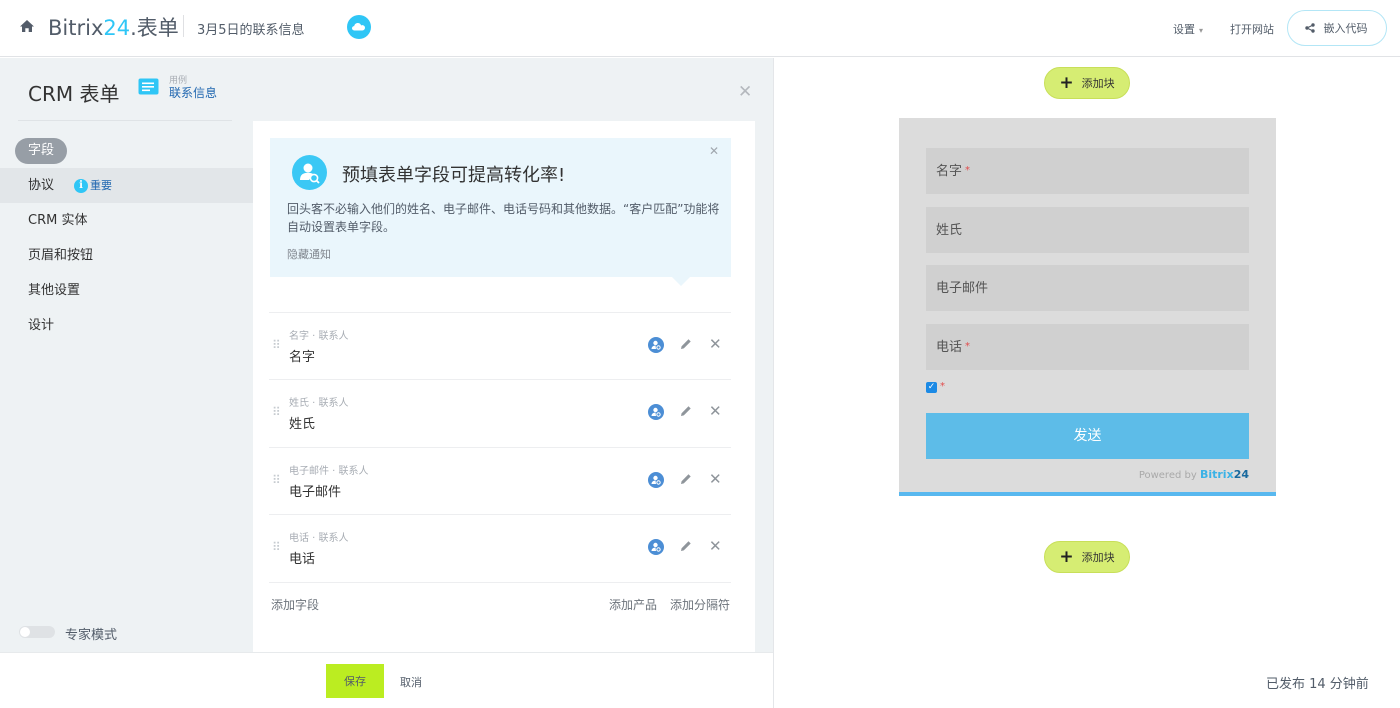 The height and width of the screenshot is (708, 1400). I want to click on field-caption: 电子邮件 · 联系人, so click(329, 471).